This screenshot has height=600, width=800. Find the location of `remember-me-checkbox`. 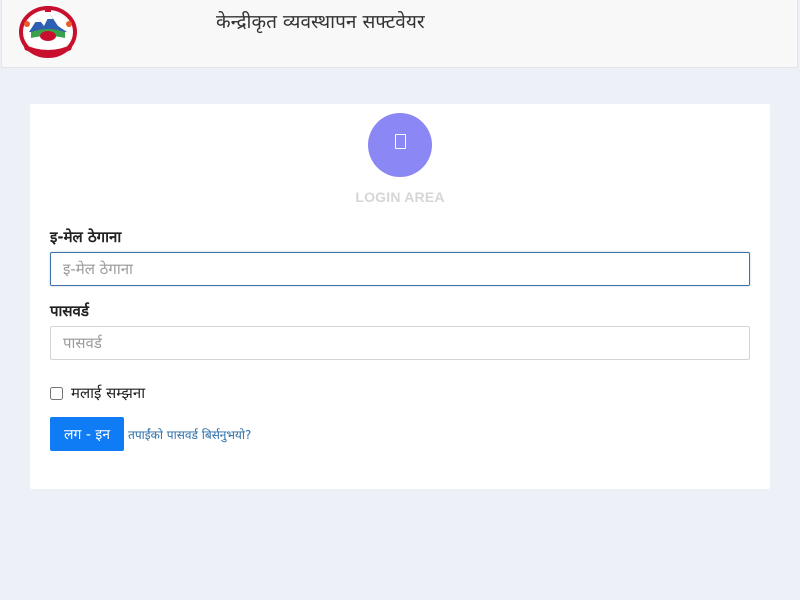

remember-me-checkbox is located at coordinates (56, 393).